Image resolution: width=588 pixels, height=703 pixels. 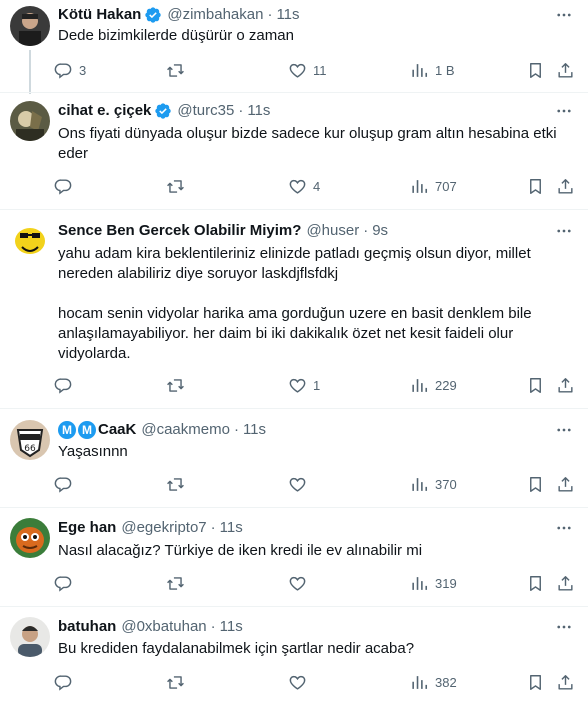 I want to click on handle: @0xbatuhan, so click(x=163, y=627).